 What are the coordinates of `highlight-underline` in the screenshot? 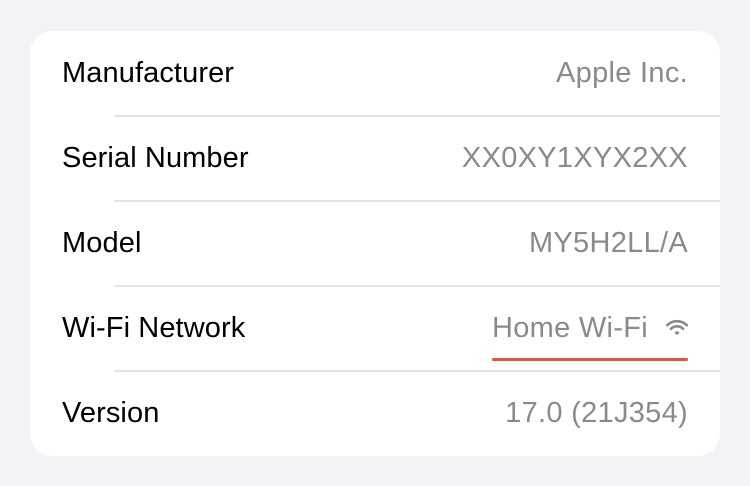 It's located at (589, 359).